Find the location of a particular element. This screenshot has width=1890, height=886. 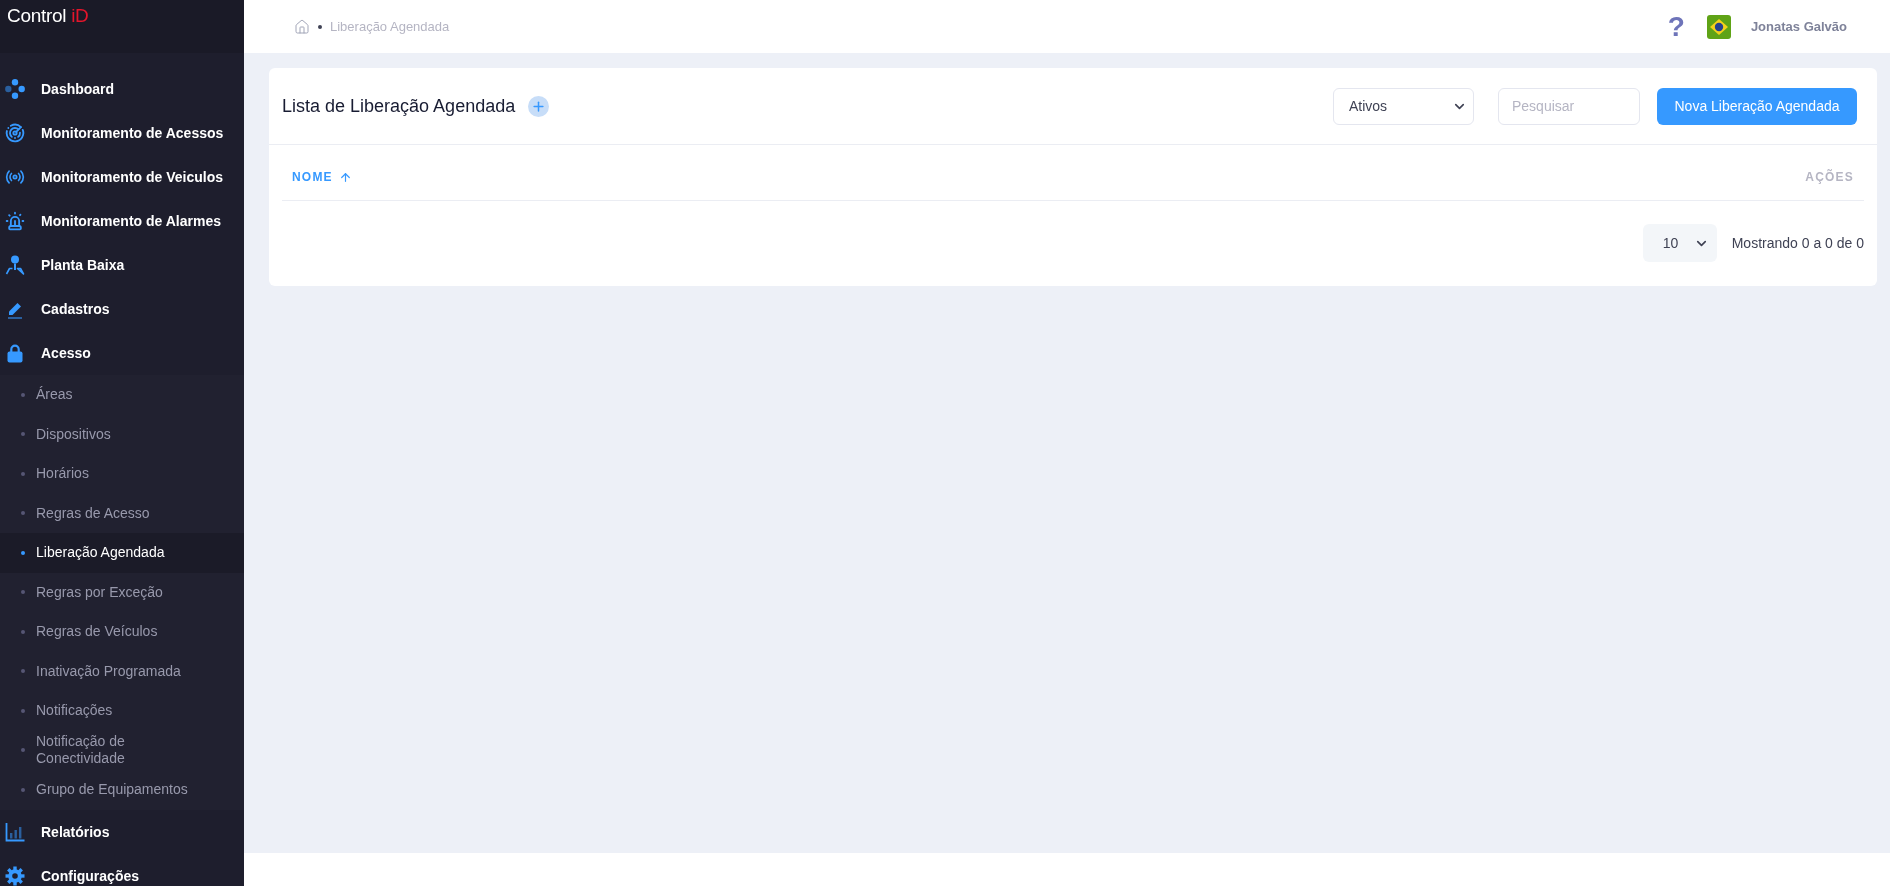

sidebar-item: Cadastros is located at coordinates (122, 309).